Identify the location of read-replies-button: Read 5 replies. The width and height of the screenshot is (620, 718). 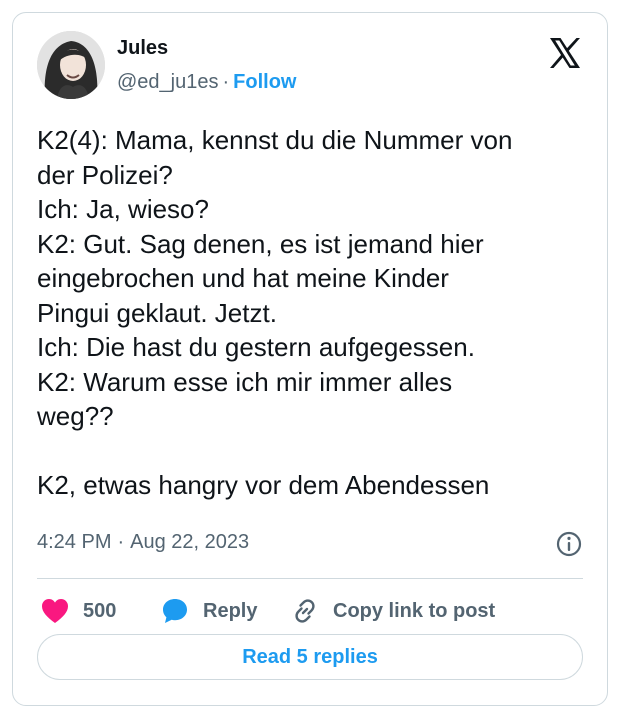
(310, 657).